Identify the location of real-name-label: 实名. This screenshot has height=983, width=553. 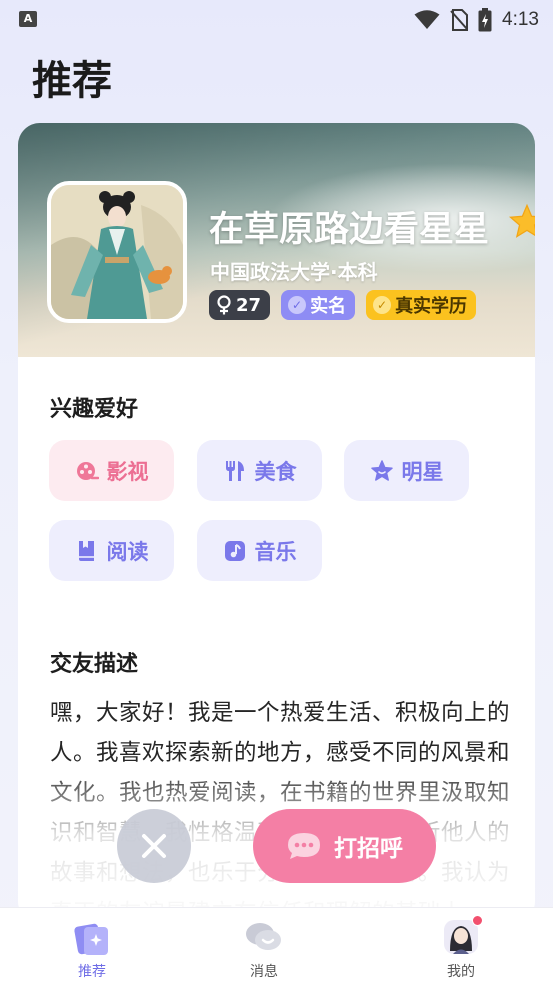
(328, 306).